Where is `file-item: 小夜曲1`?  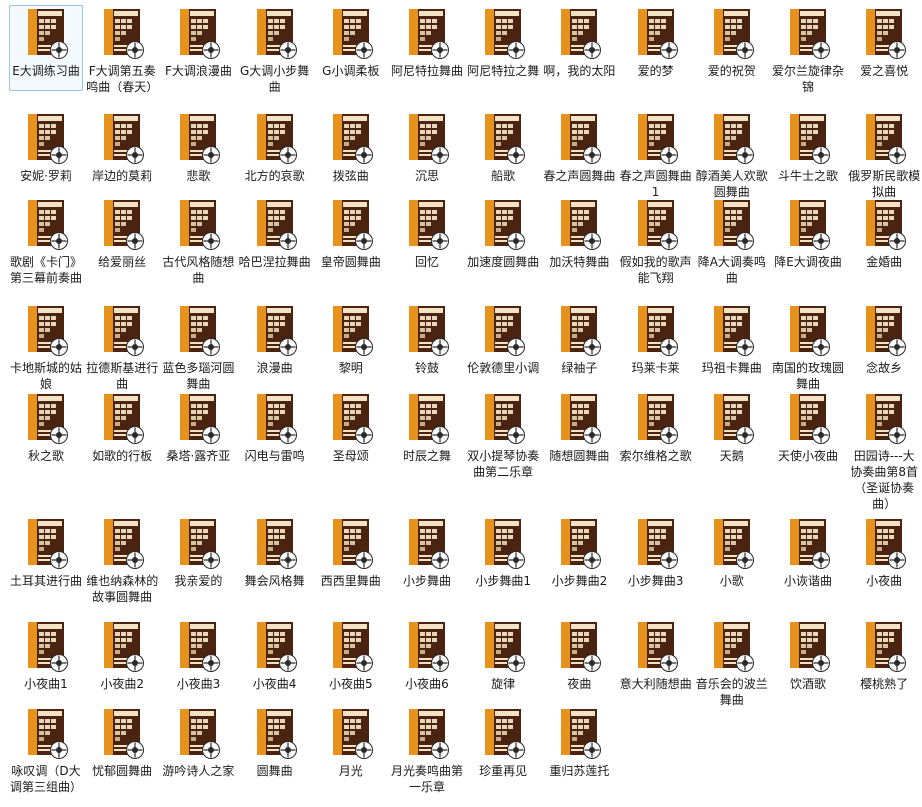 file-item: 小夜曲1 is located at coordinates (46, 668).